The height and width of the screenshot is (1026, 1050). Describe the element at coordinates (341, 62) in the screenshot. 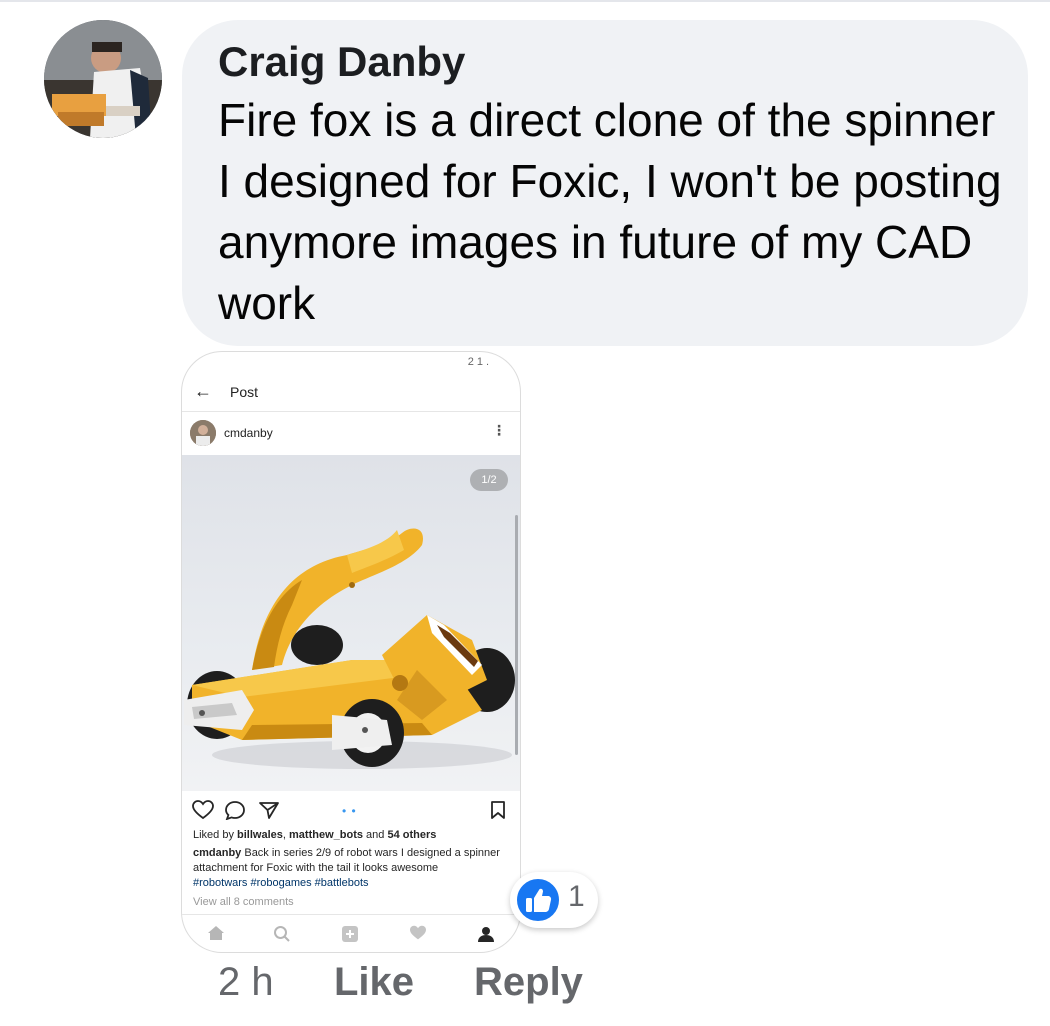

I see `comment-author: Craig Danby` at that location.